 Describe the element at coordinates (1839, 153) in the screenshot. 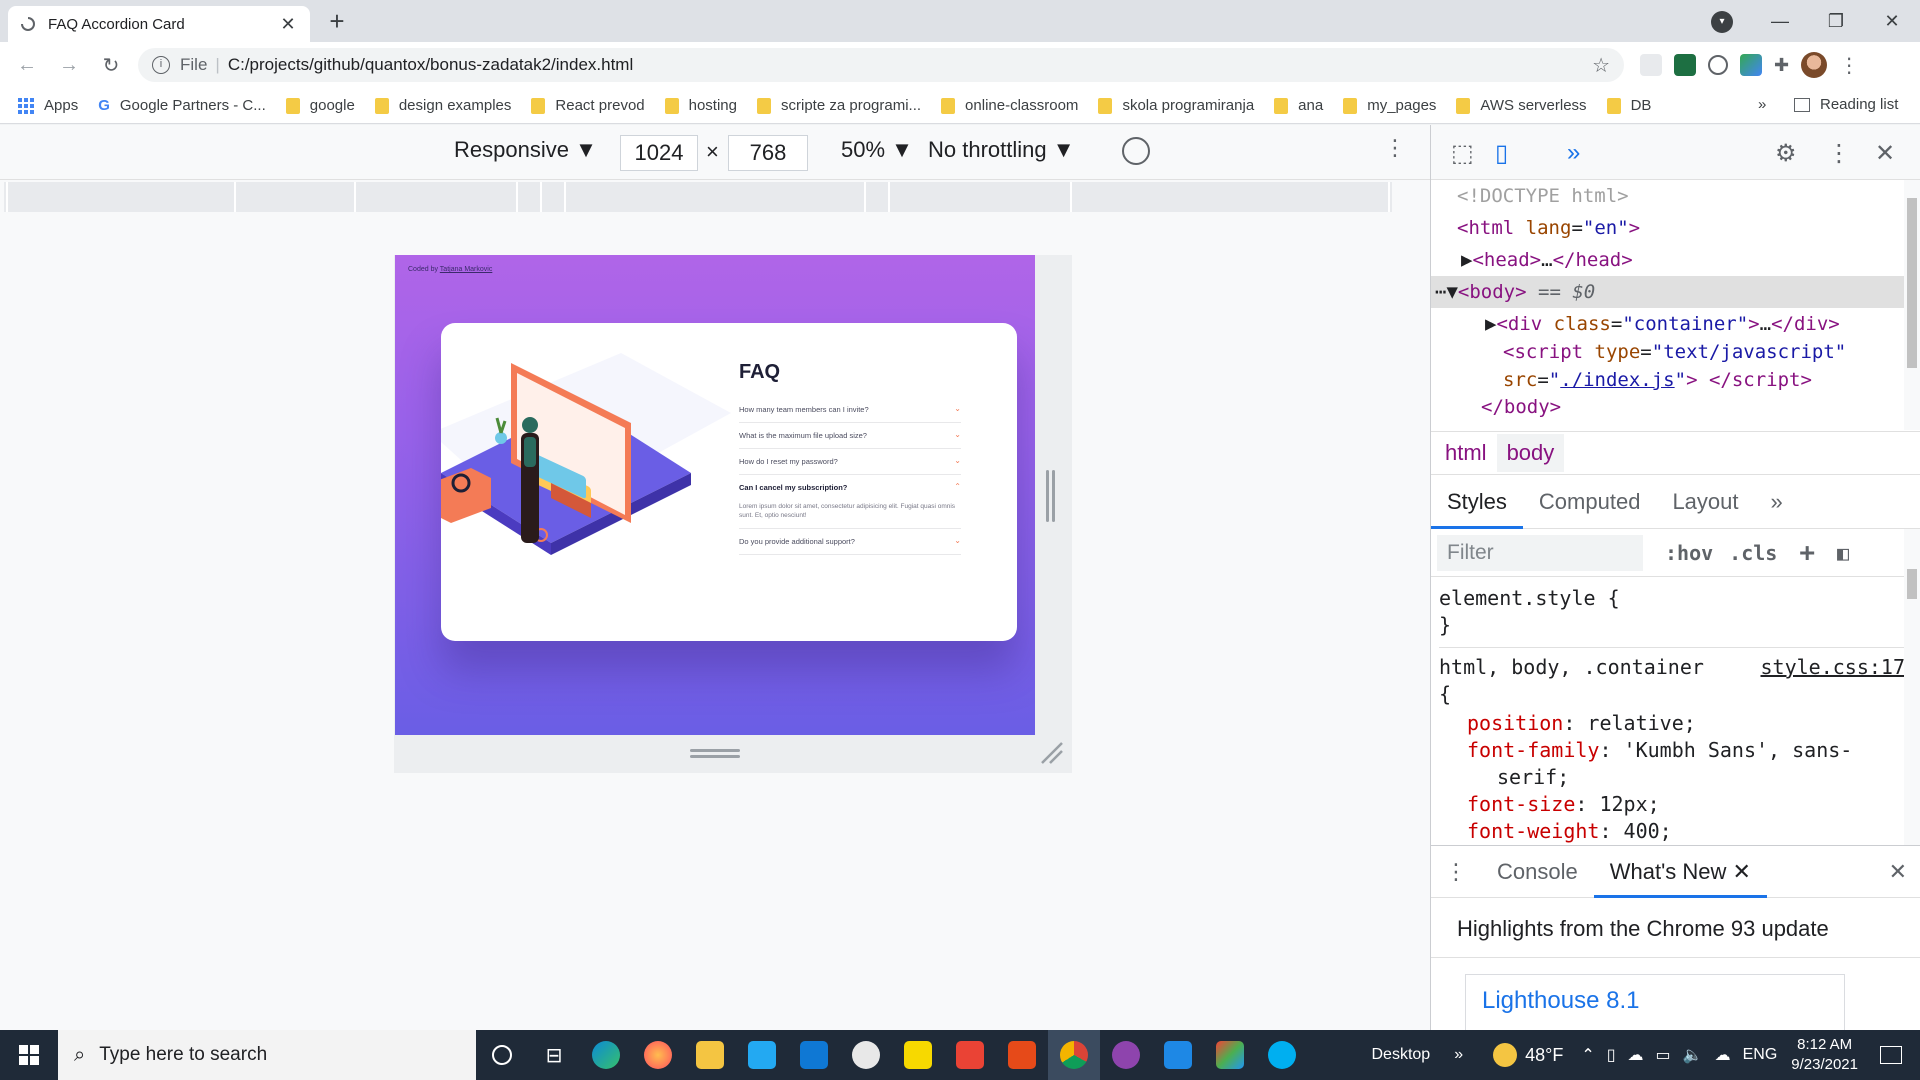

I see `devtools-menu-icon: ⋮` at that location.